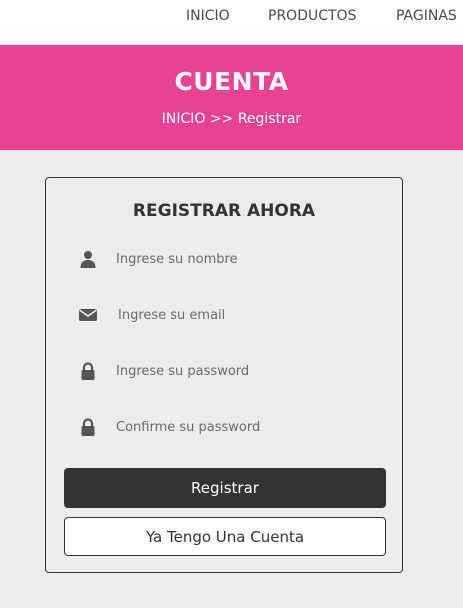 The width and height of the screenshot is (463, 608). I want to click on register-button: Registrar, so click(225, 488).